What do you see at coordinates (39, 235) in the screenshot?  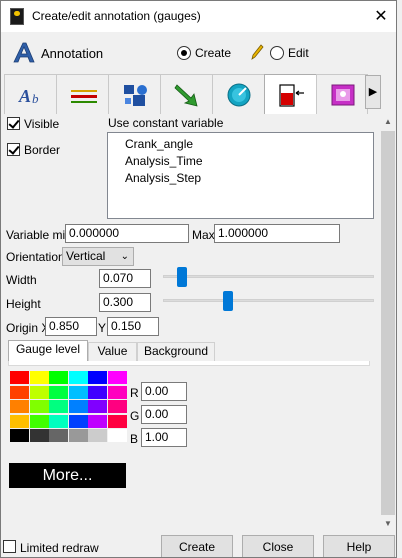 I see `variable-min-label: Variable min` at bounding box center [39, 235].